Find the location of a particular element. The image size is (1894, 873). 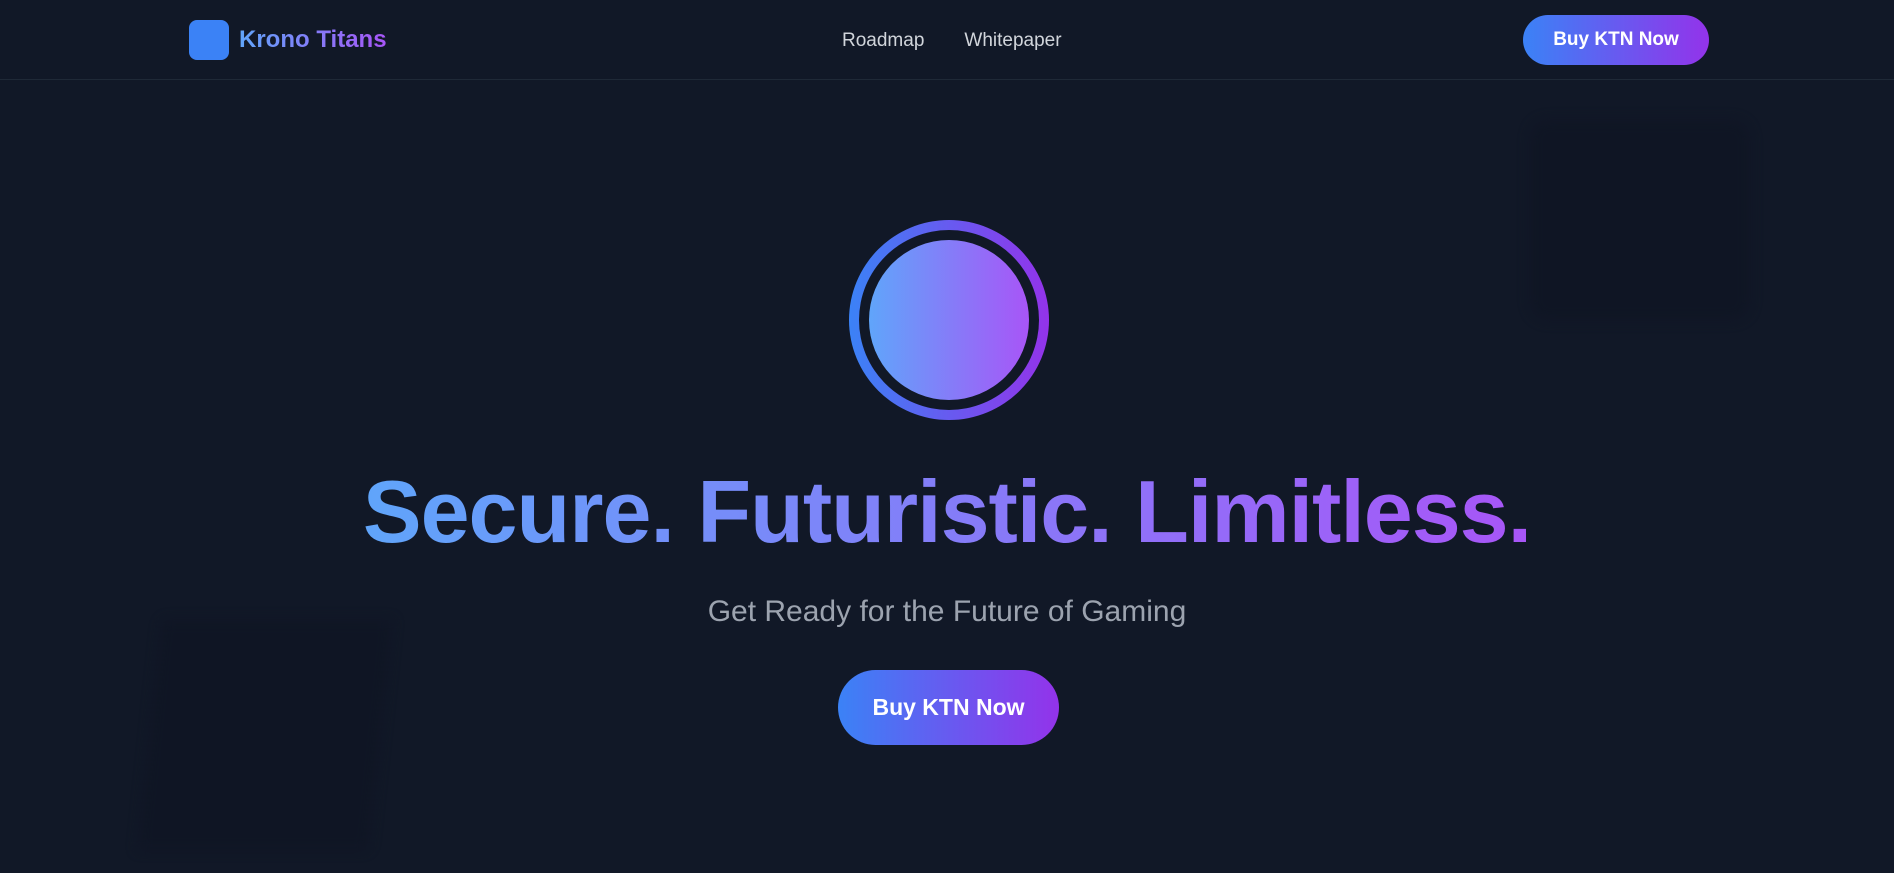

hero-coin-icon is located at coordinates (949, 320).